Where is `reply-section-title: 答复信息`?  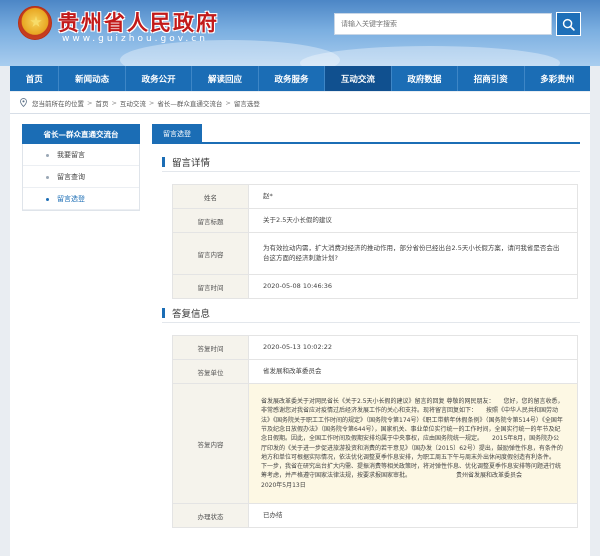 reply-section-title: 答复信息 is located at coordinates (191, 314).